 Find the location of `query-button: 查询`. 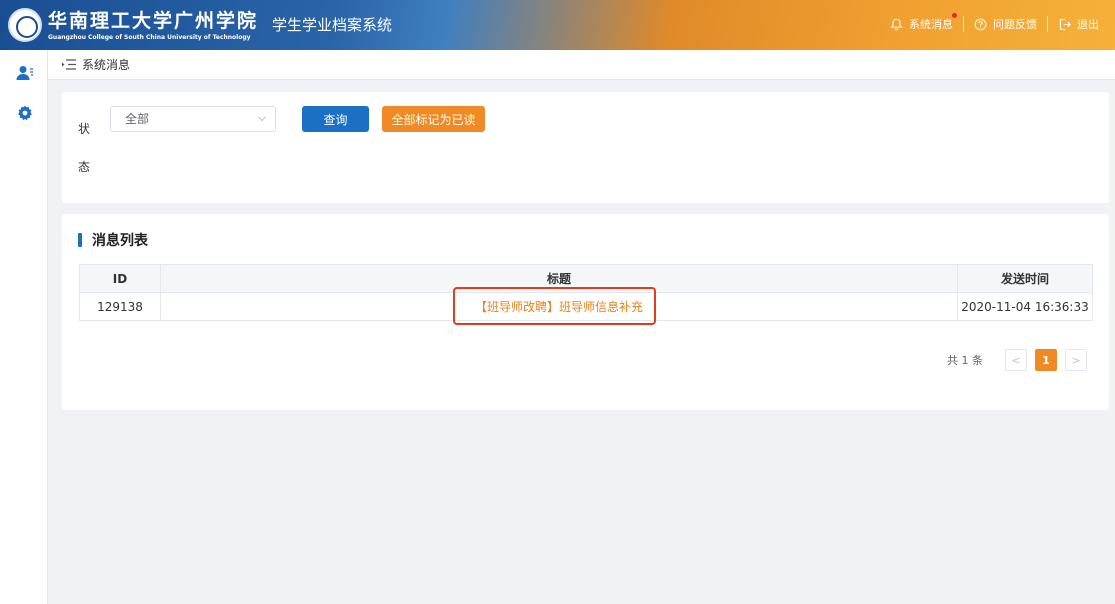

query-button: 查询 is located at coordinates (335, 119).